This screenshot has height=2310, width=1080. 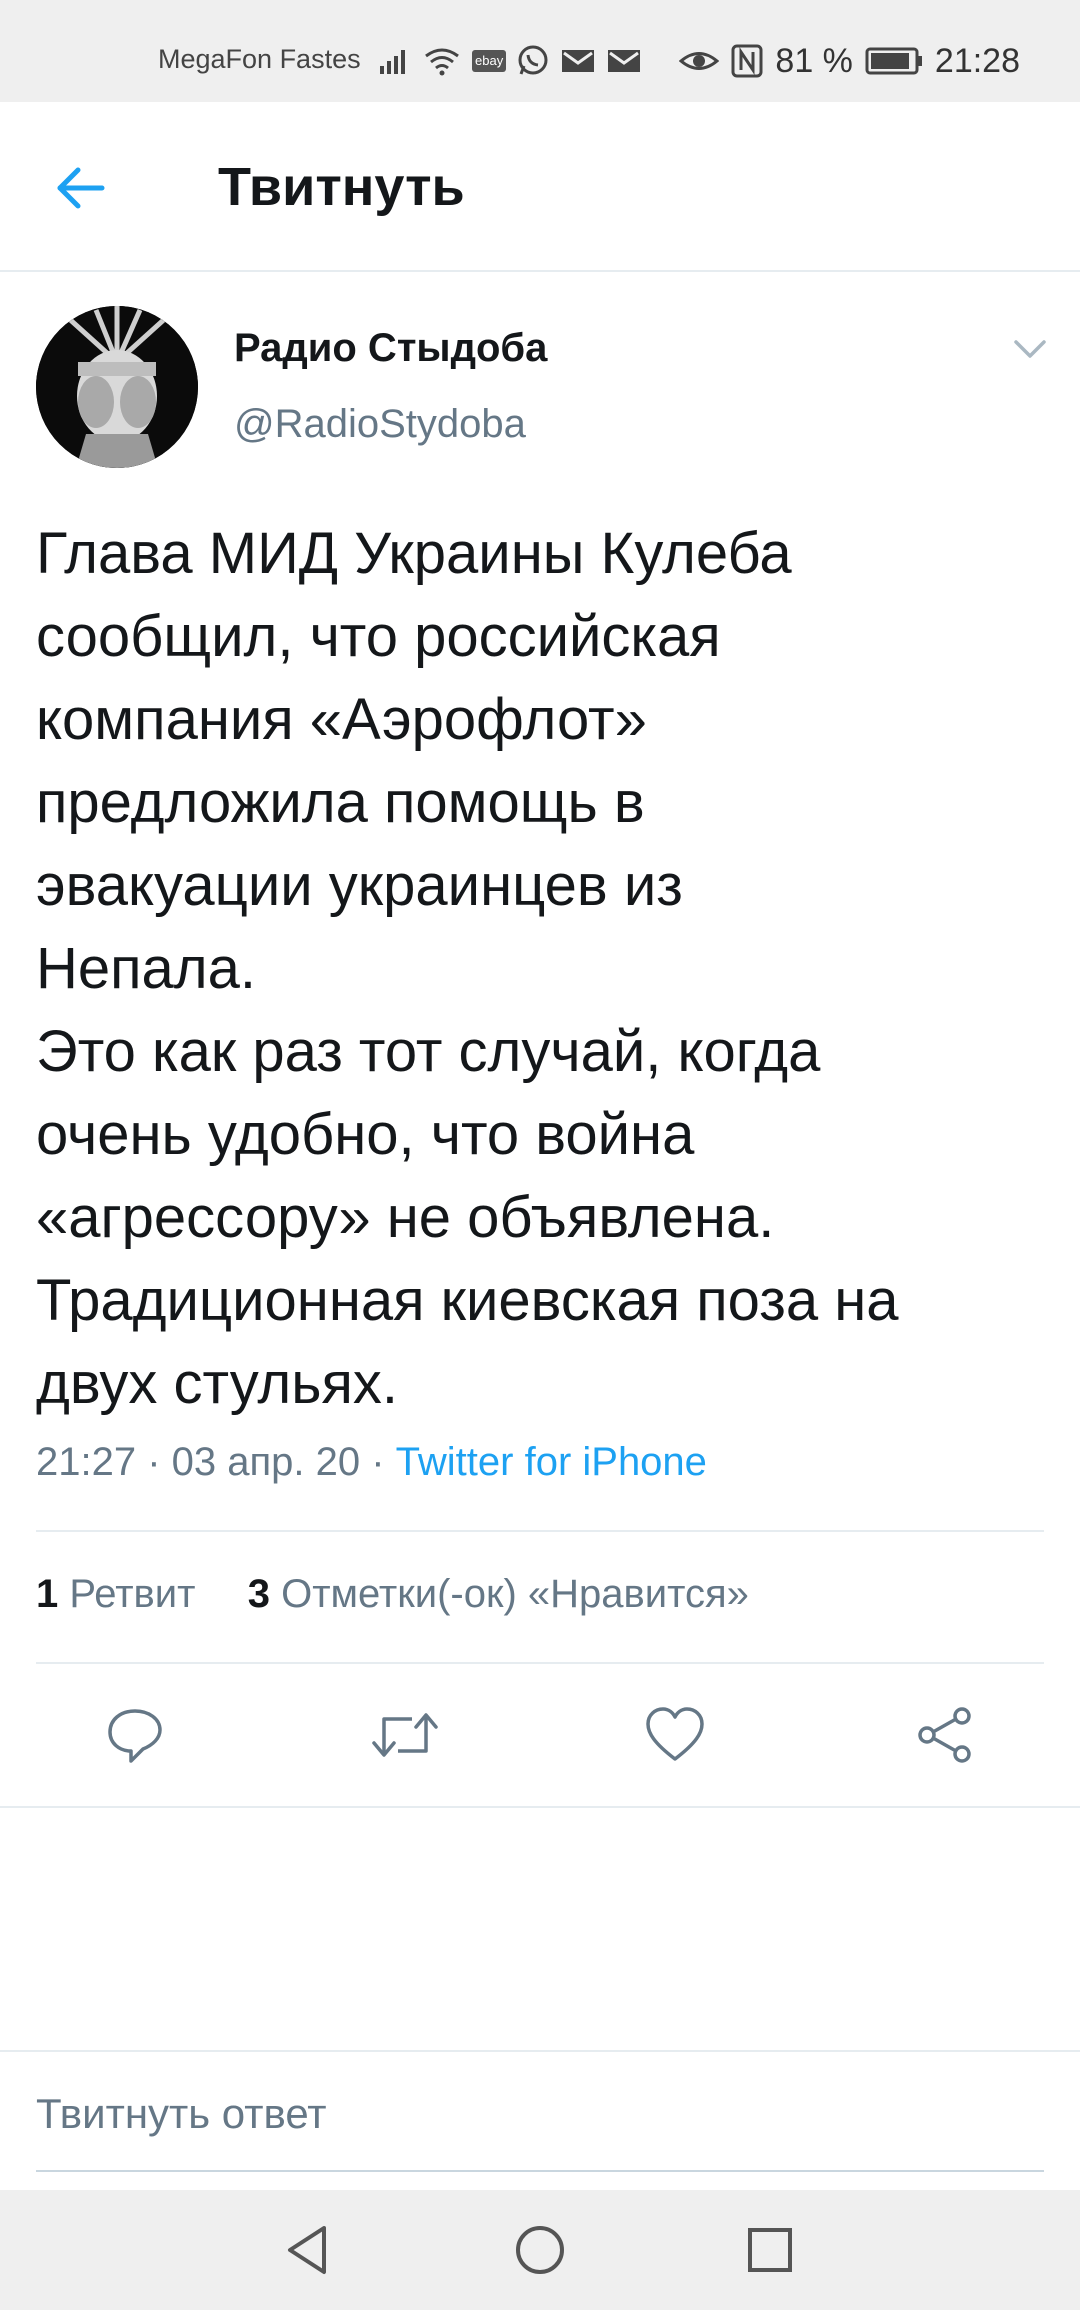 What do you see at coordinates (259, 59) in the screenshot?
I see `carrier-label: MegaFon Fastes` at bounding box center [259, 59].